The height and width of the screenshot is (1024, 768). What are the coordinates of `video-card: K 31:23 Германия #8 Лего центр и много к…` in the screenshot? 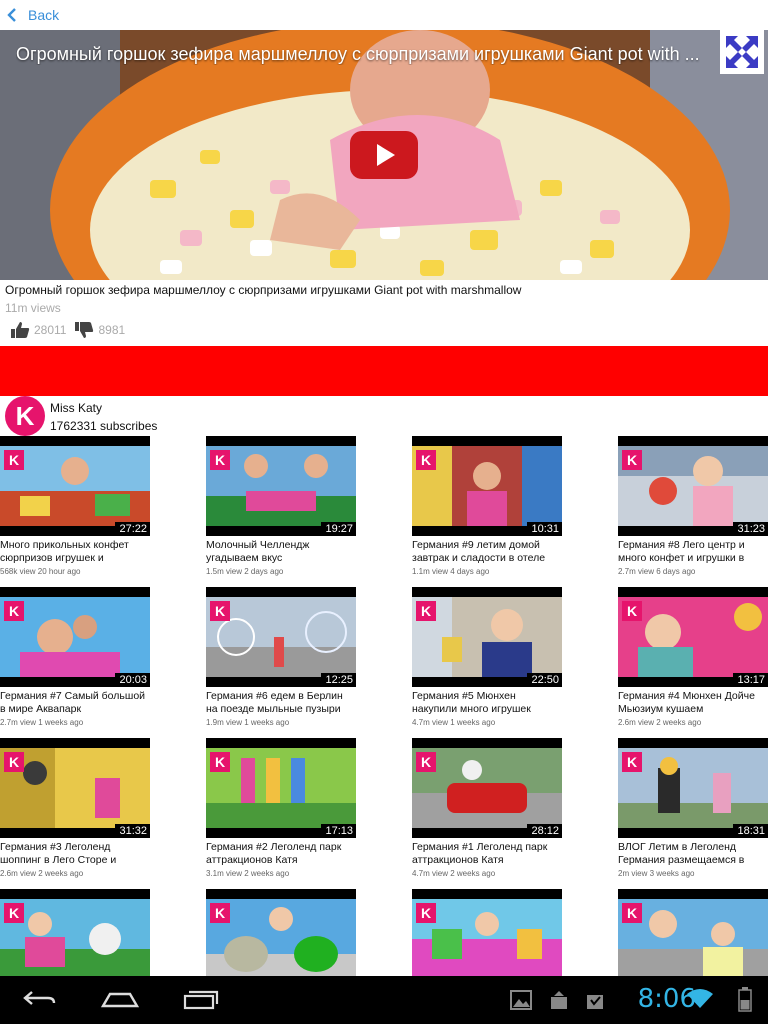 It's located at (693, 506).